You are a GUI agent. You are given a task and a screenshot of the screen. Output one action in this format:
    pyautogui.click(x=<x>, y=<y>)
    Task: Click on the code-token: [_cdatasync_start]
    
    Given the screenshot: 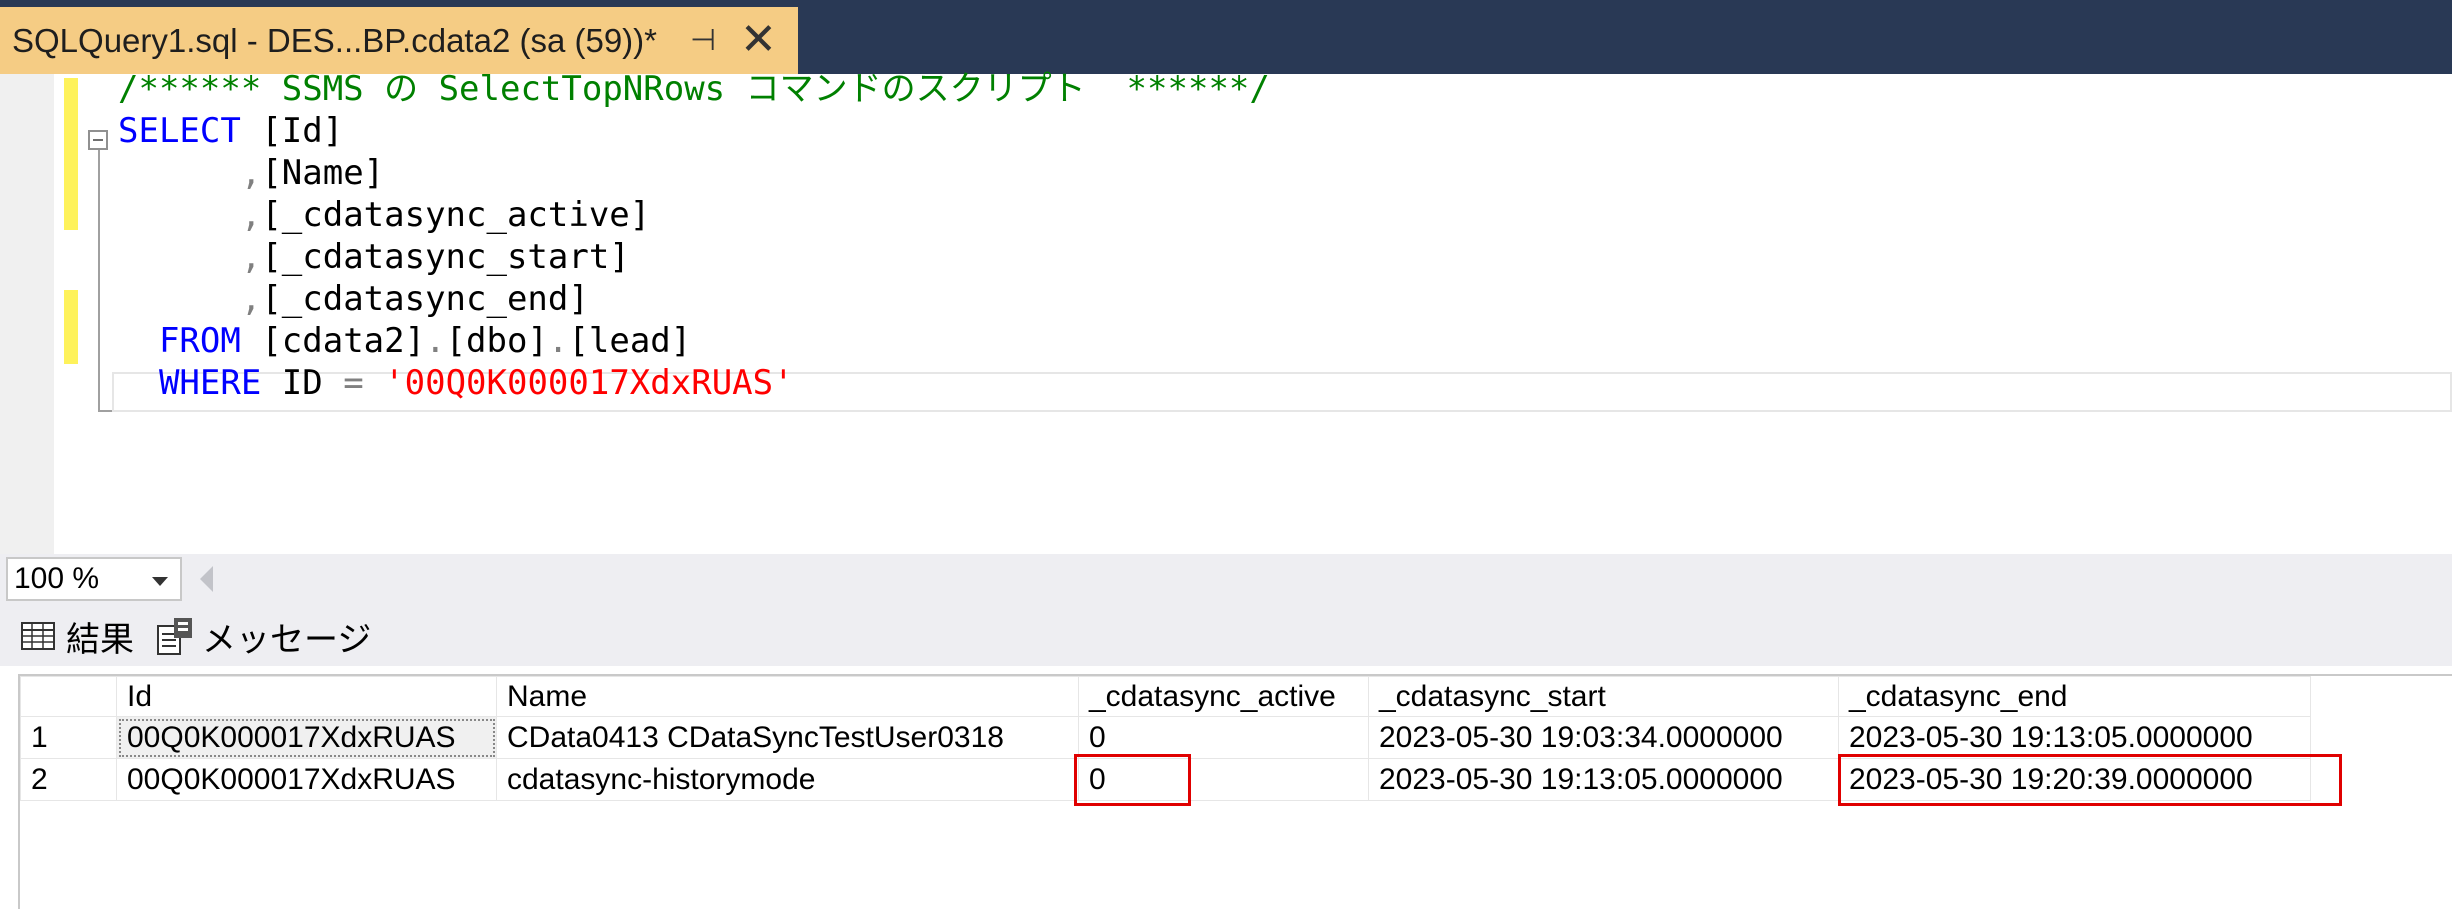 What is the action you would take?
    pyautogui.click(x=445, y=257)
    